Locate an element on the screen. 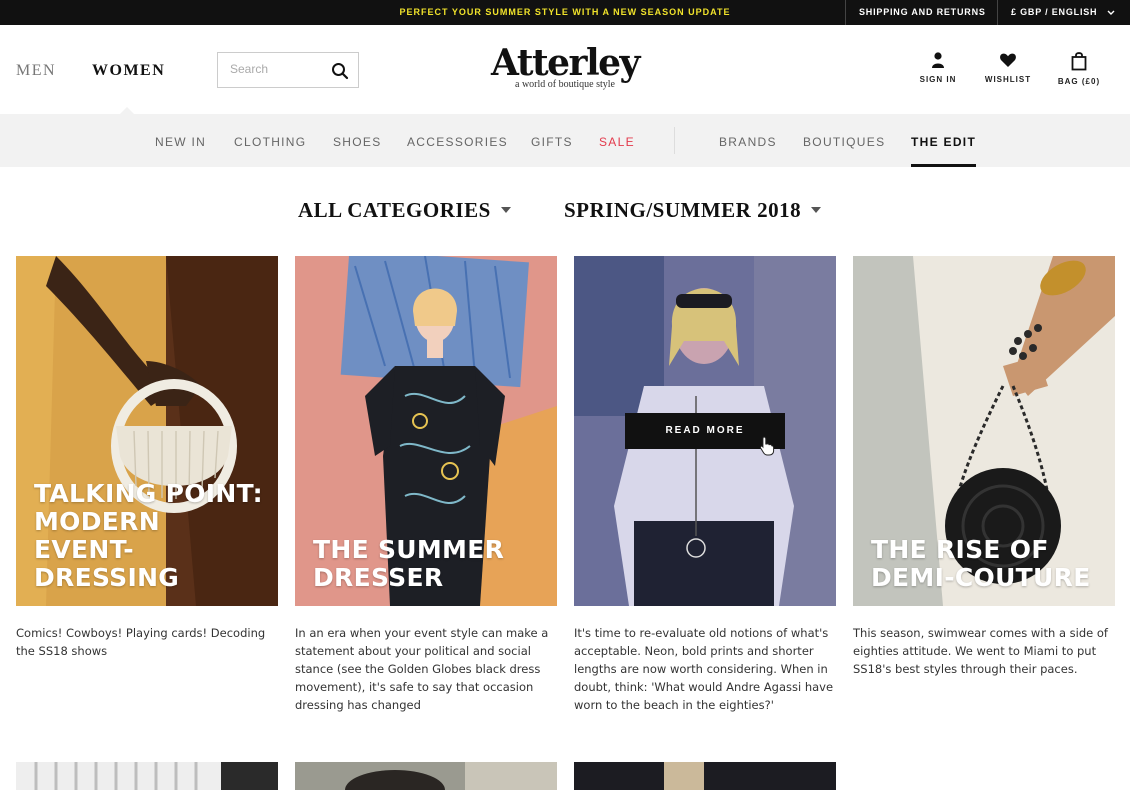 This screenshot has width=1130, height=790. locale-selector: £ GBP / ENGLISH is located at coordinates (1063, 12).